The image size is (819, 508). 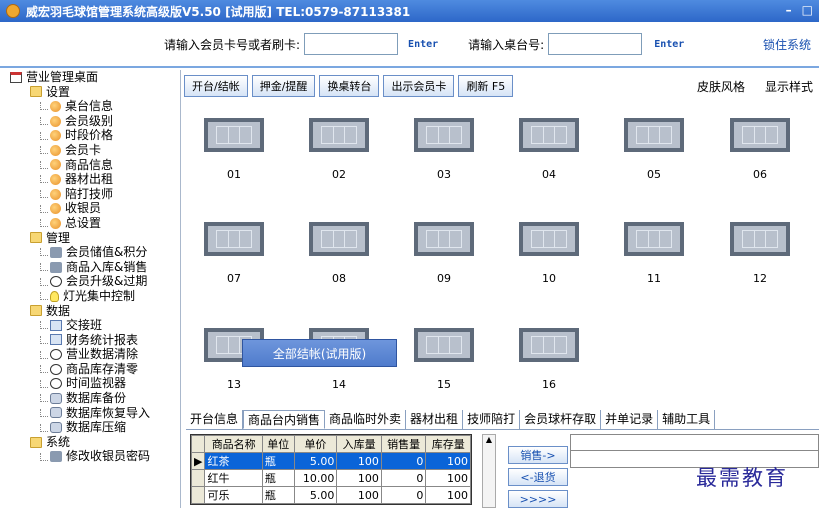 I want to click on court-tile: 04, so click(x=549, y=149).